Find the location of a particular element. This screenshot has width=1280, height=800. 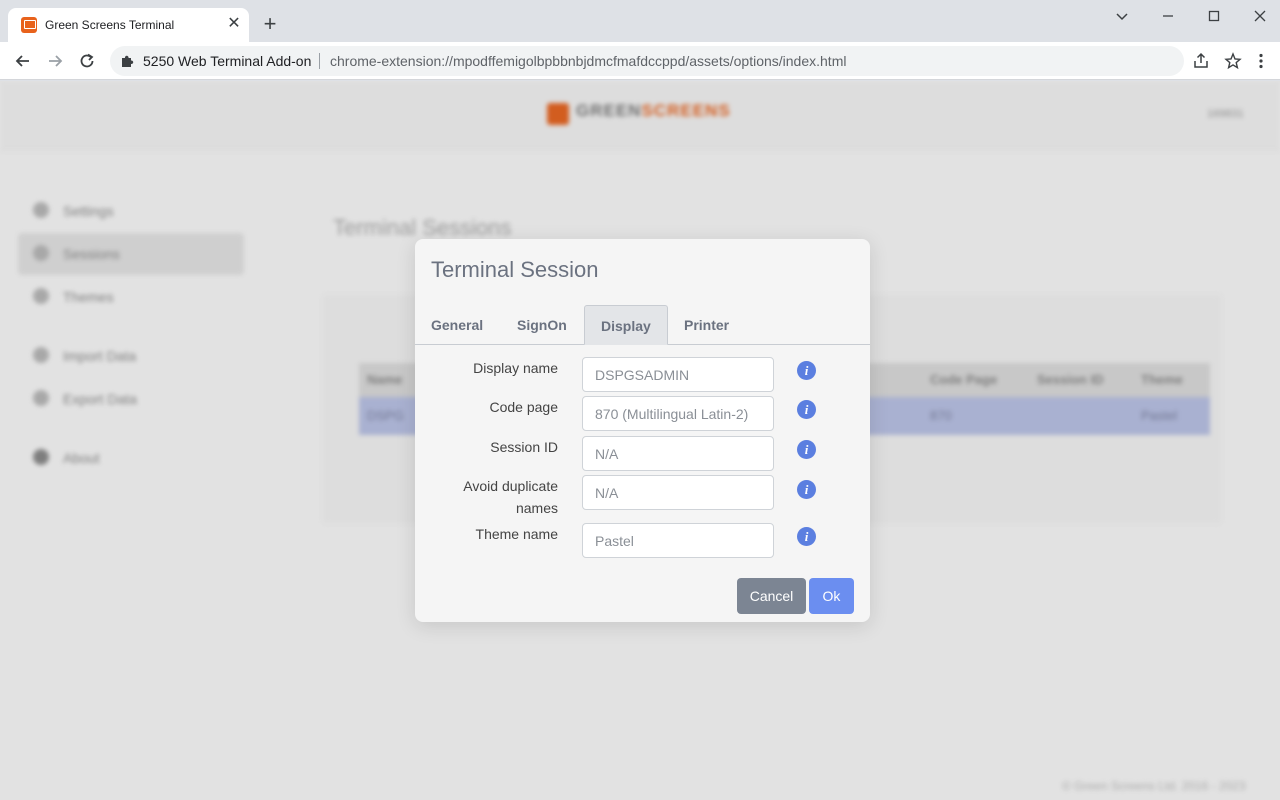

session-id-label: Session ID is located at coordinates (524, 447).